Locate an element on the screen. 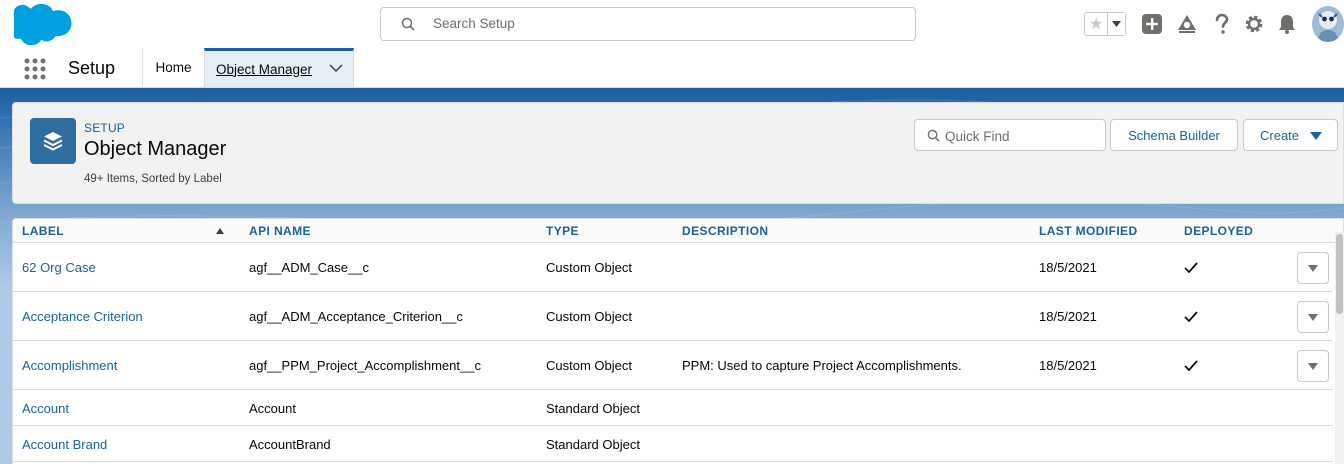 This screenshot has height=464, width=1344. table-row: Account Account Standard Object is located at coordinates (673, 408).